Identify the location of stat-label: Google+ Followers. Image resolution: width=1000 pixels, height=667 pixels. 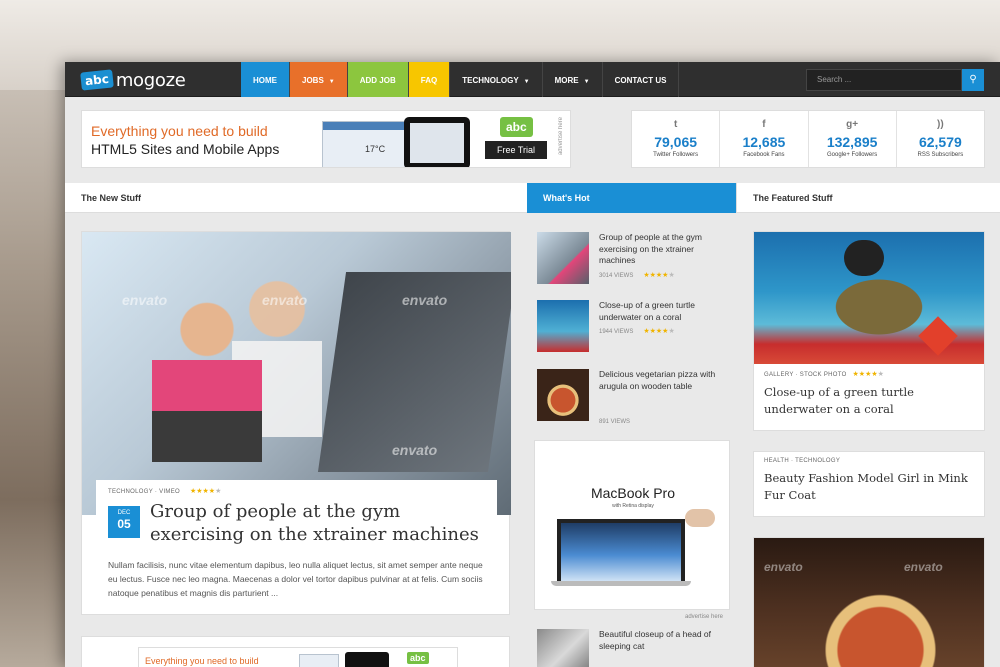
(852, 155).